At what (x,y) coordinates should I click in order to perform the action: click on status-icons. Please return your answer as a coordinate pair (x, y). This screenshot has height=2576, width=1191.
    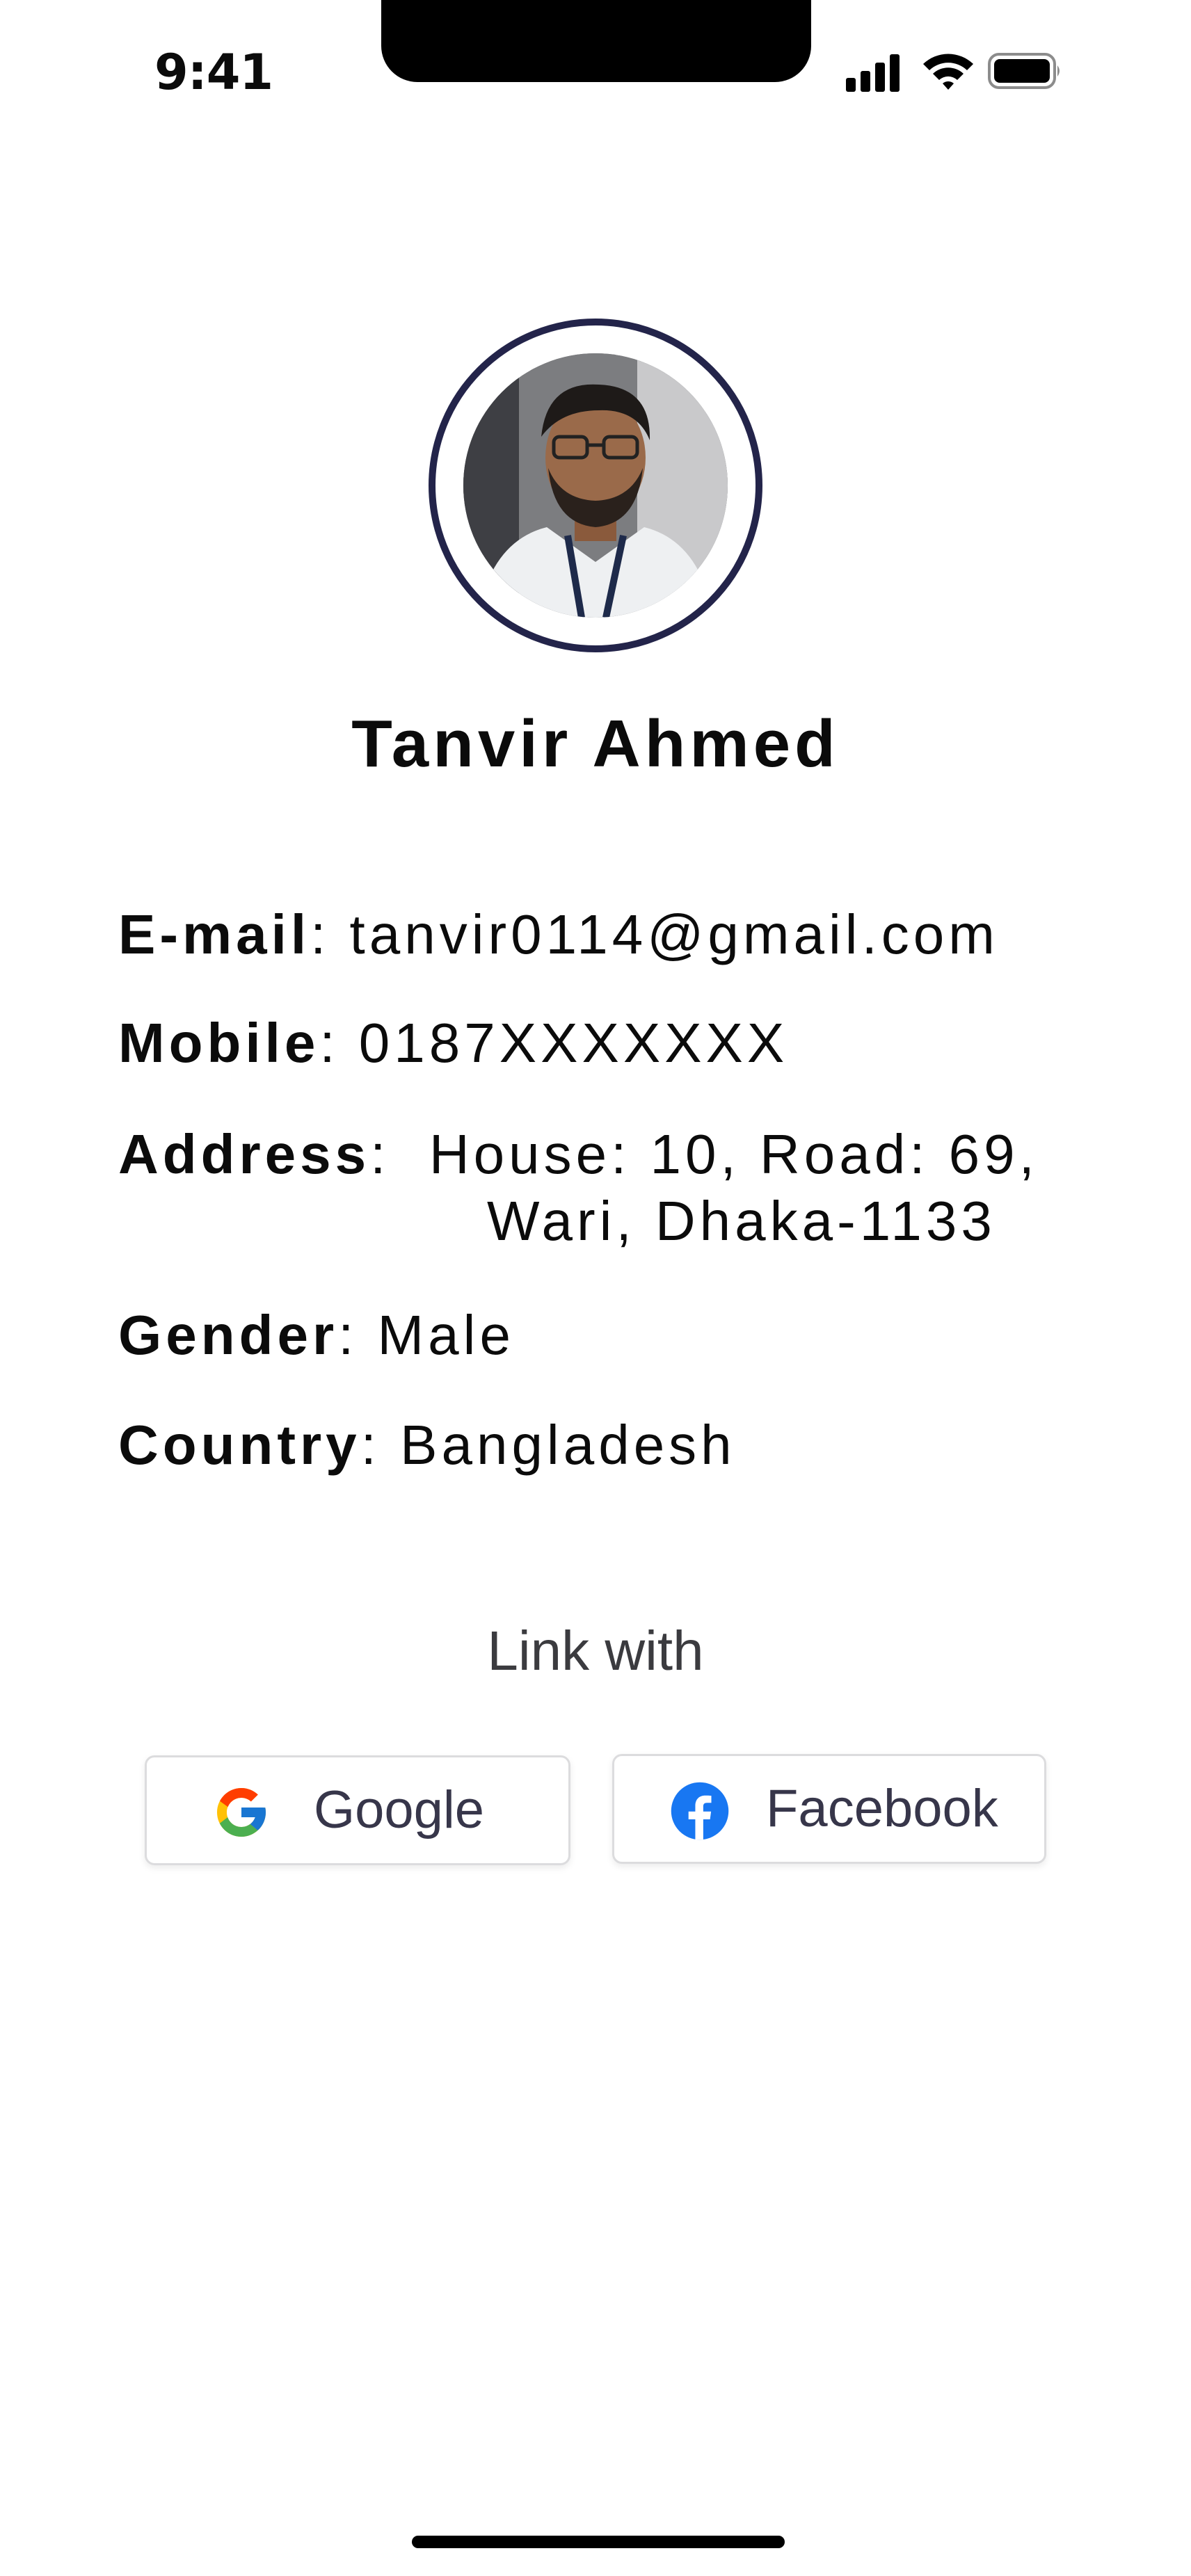
    Looking at the image, I should click on (956, 73).